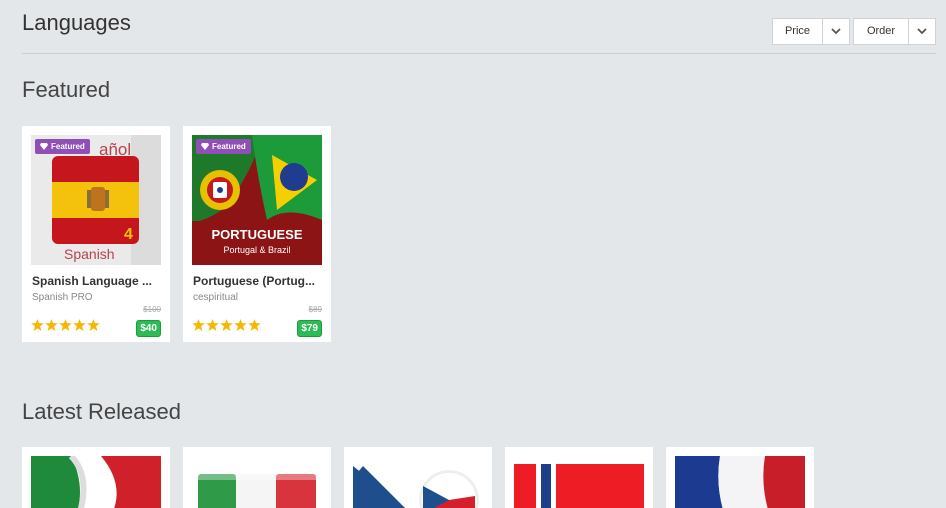  Describe the element at coordinates (479, 53) in the screenshot. I see `header-divider` at that location.